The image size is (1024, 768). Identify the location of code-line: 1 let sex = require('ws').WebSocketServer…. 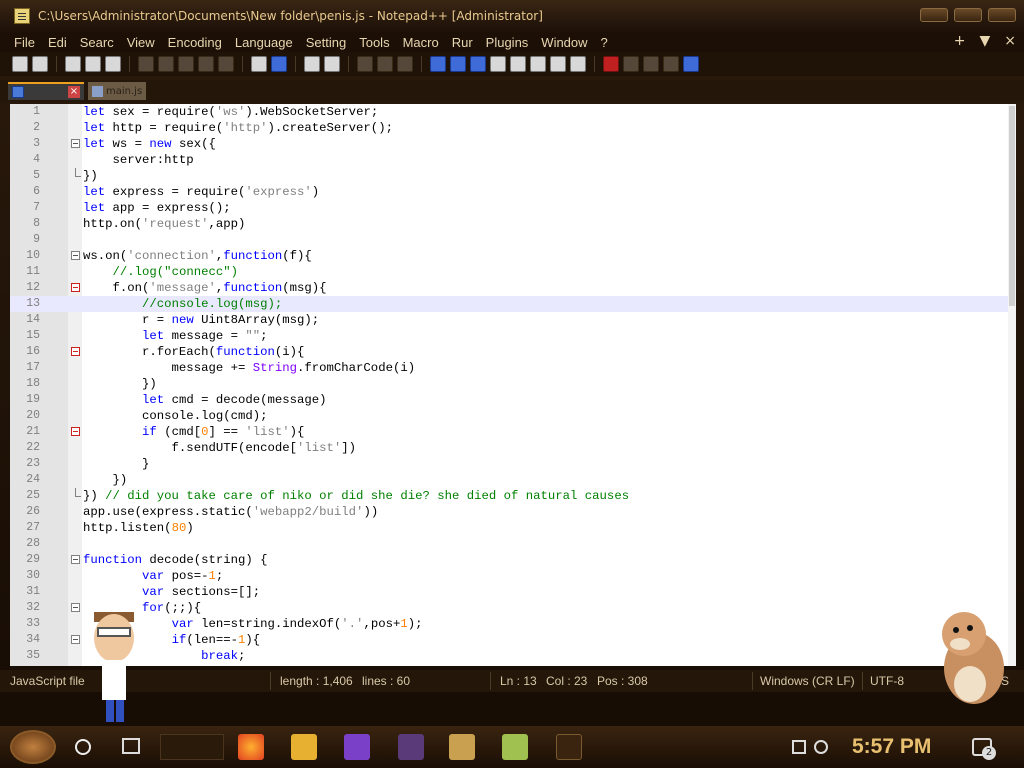
(513, 112).